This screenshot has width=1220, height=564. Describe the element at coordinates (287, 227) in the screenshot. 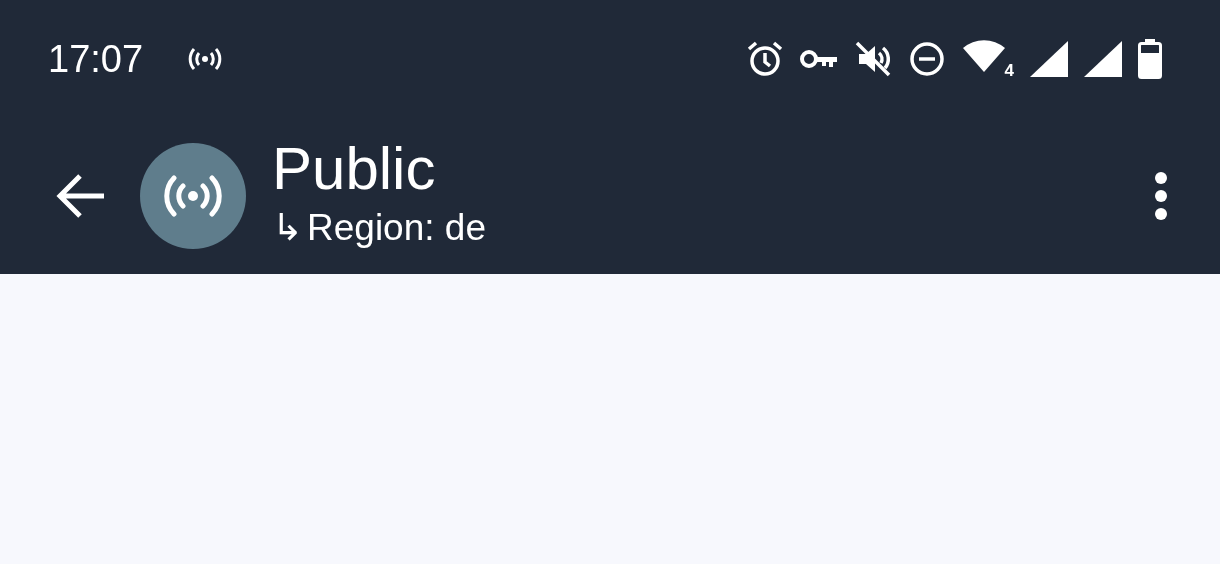

I see `reply-arrow-glyph: ↳` at that location.